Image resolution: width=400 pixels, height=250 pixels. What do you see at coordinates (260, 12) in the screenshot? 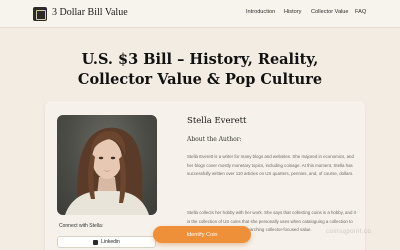
I see `nav-introduction: Introduction` at bounding box center [260, 12].